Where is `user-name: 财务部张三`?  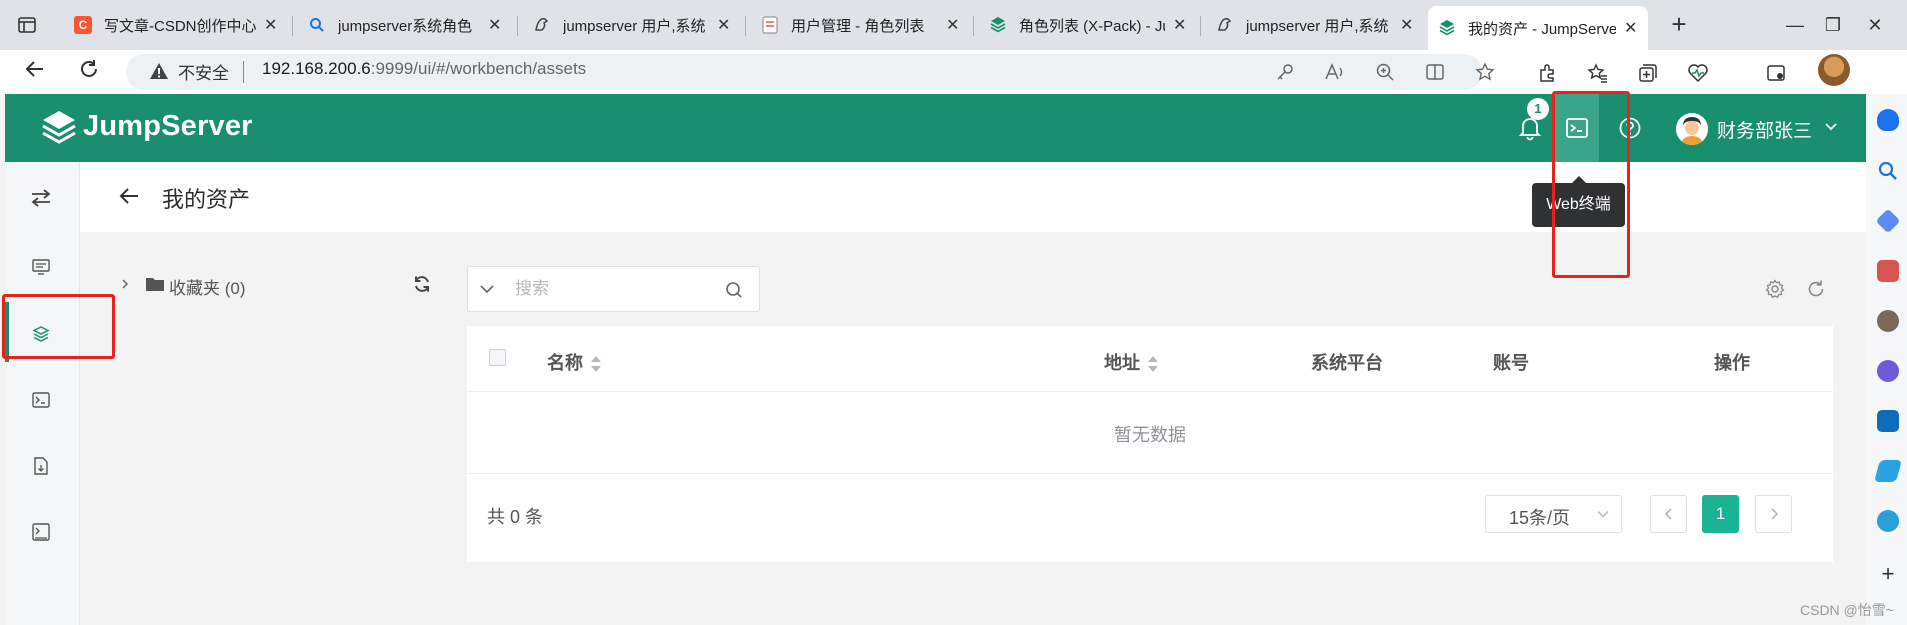
user-name: 财务部张三 is located at coordinates (1764, 129).